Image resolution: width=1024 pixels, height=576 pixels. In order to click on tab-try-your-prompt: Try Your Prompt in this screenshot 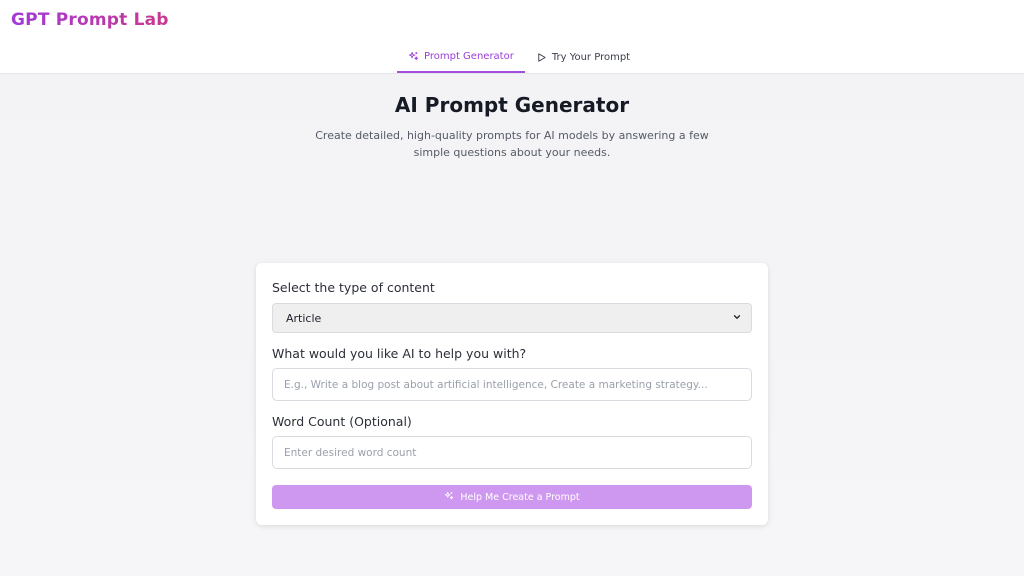, I will do `click(583, 57)`.